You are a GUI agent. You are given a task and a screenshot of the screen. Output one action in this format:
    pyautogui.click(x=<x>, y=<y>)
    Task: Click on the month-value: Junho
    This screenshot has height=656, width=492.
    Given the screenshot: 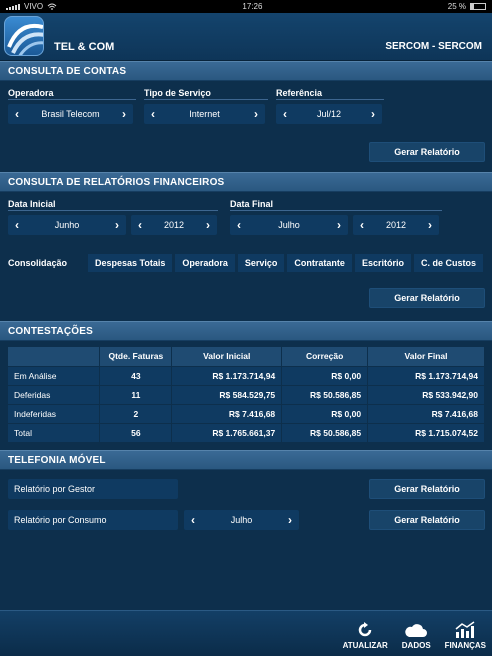 What is the action you would take?
    pyautogui.click(x=67, y=225)
    